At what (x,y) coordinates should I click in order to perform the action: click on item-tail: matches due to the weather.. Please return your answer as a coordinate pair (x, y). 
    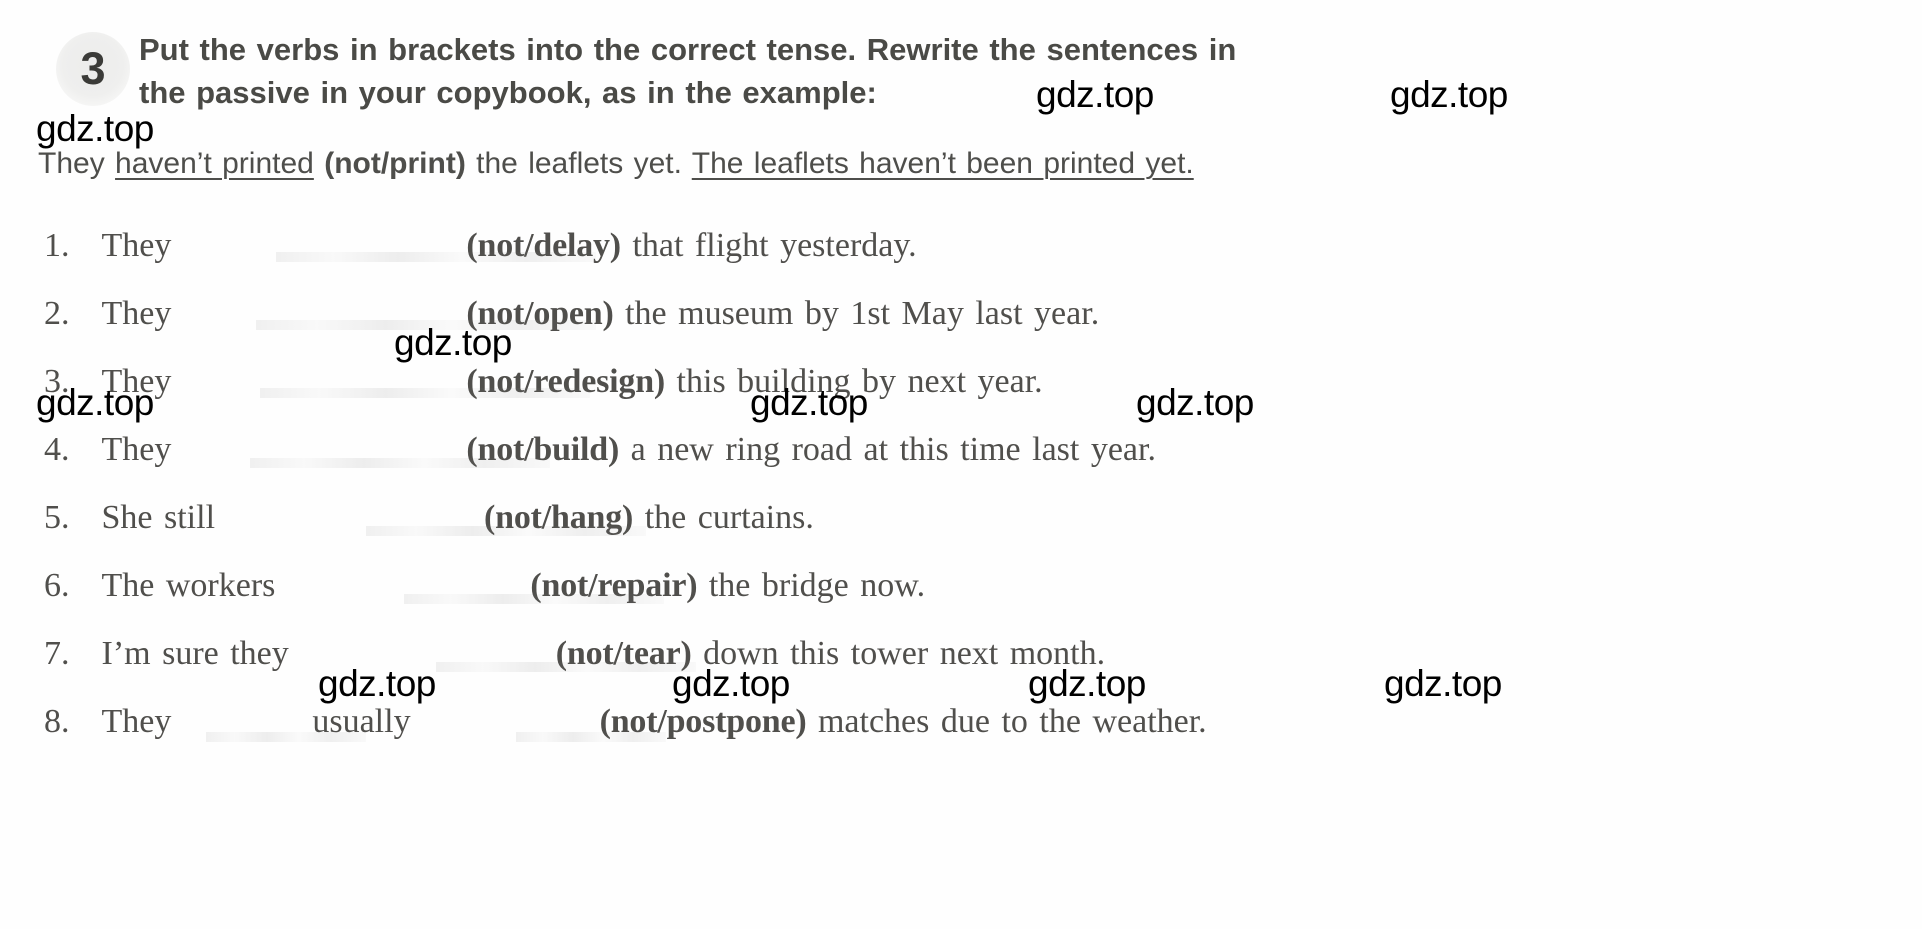
    Looking at the image, I should click on (1012, 721).